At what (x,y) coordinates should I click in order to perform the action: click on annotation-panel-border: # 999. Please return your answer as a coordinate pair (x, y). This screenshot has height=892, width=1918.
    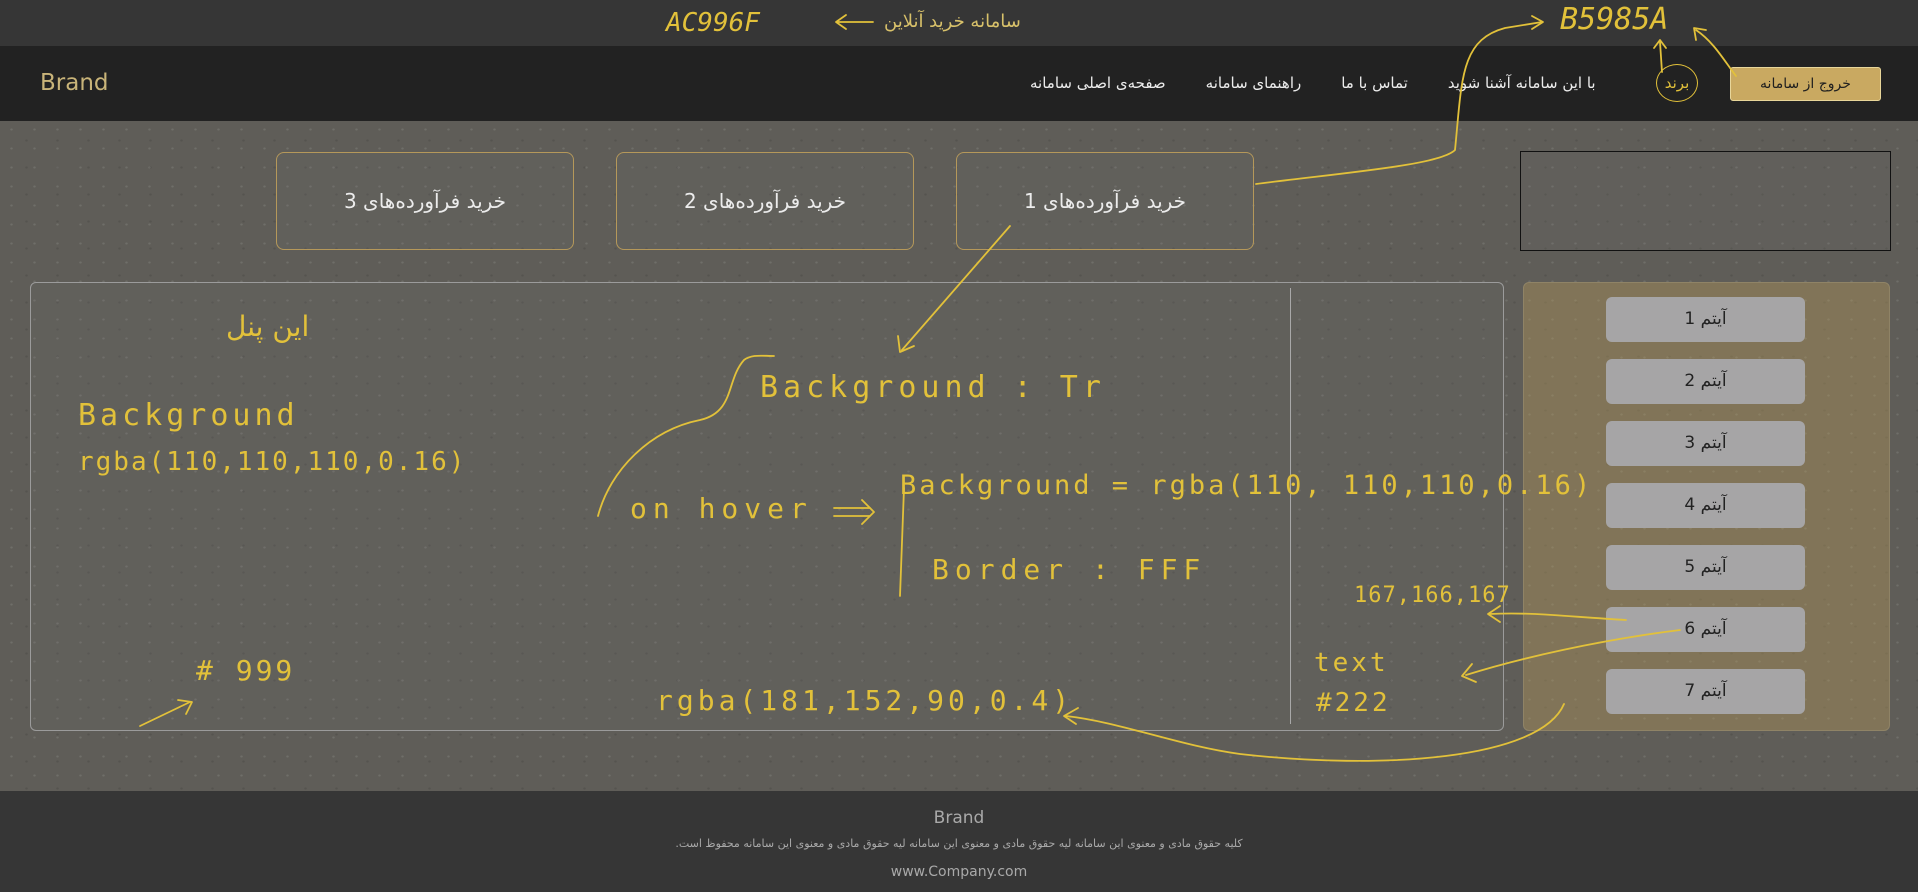
    Looking at the image, I should click on (246, 670).